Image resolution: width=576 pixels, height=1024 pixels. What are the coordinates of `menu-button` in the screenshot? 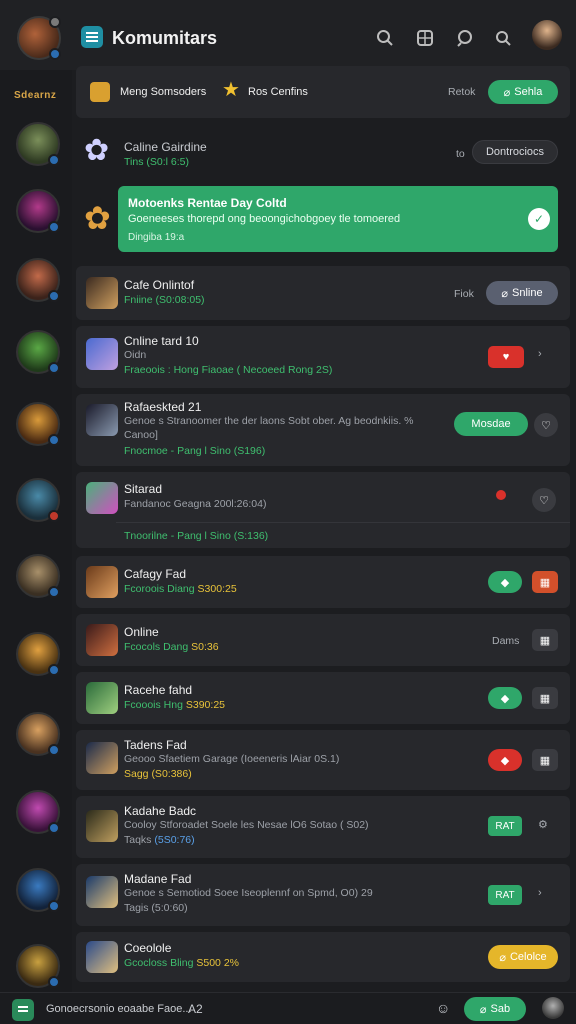 It's located at (92, 37).